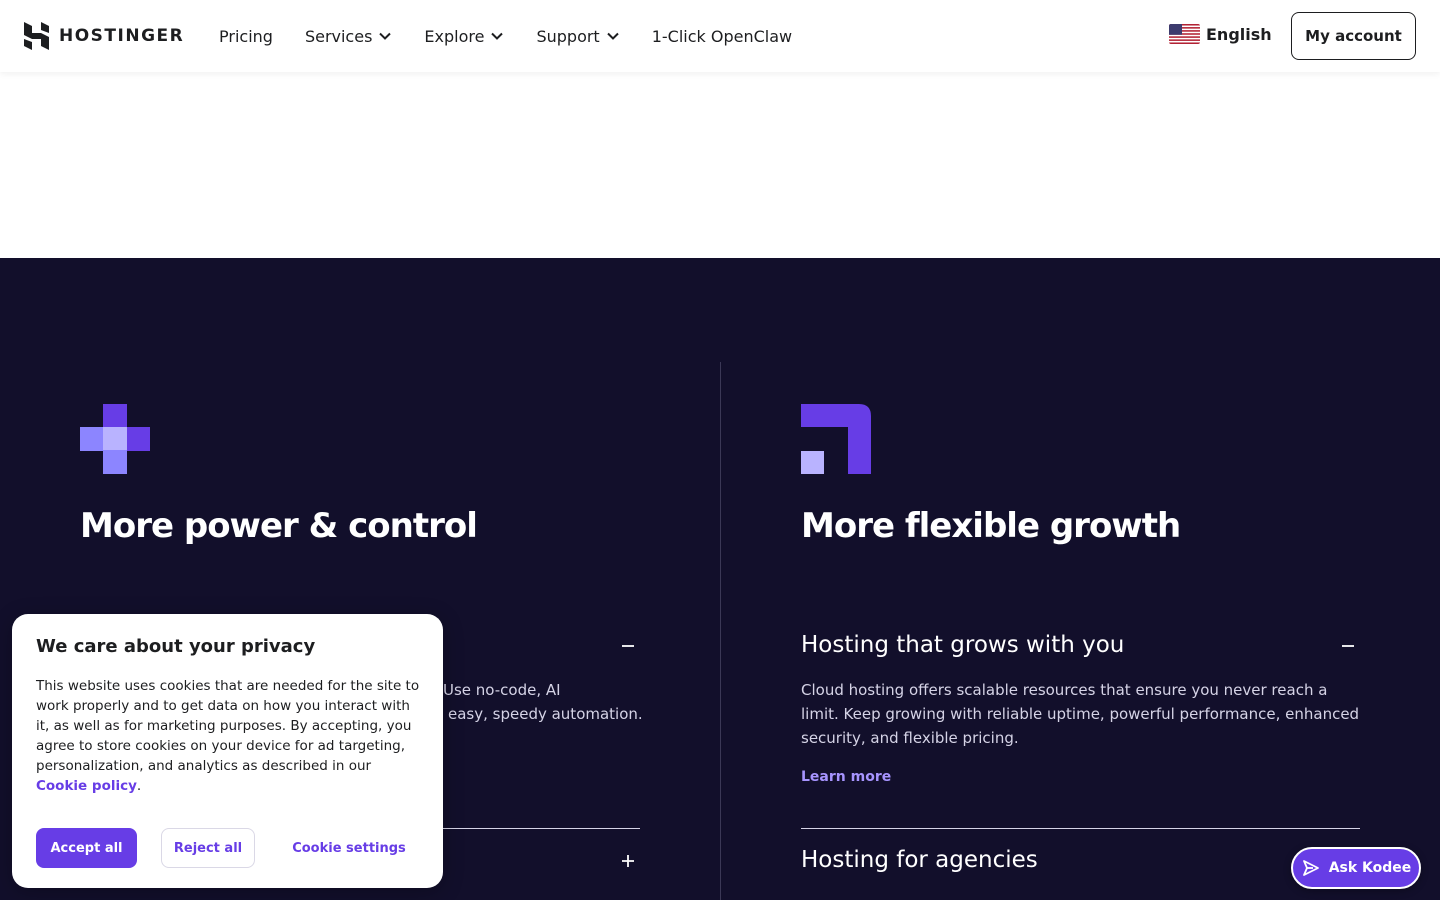 The height and width of the screenshot is (900, 1440). Describe the element at coordinates (176, 646) in the screenshot. I see `cookie-title: We care about your privacy` at that location.